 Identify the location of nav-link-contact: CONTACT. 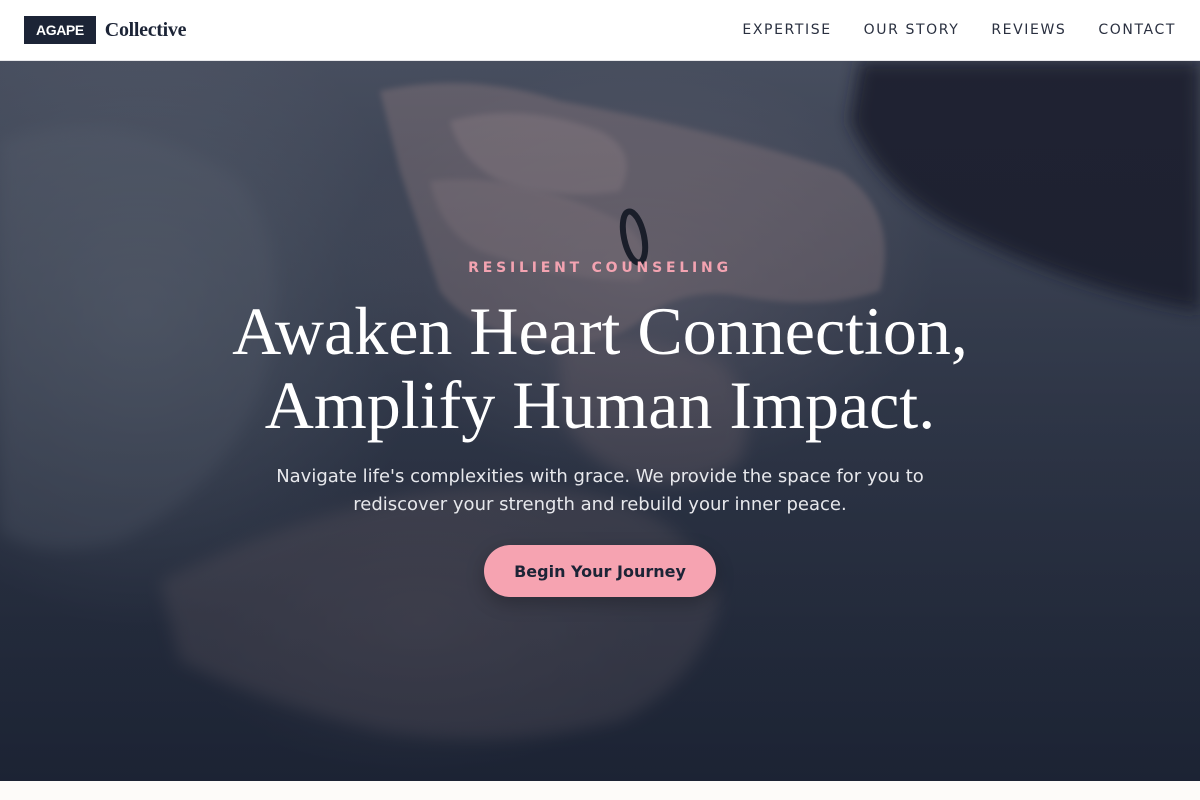
(1137, 30).